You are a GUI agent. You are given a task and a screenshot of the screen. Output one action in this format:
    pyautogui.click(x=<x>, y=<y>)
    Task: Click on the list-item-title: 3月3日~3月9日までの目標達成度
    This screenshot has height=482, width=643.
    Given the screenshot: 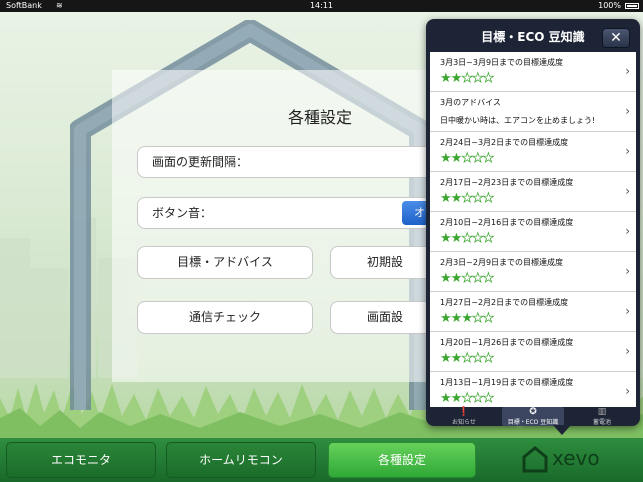 What is the action you would take?
    pyautogui.click(x=502, y=62)
    